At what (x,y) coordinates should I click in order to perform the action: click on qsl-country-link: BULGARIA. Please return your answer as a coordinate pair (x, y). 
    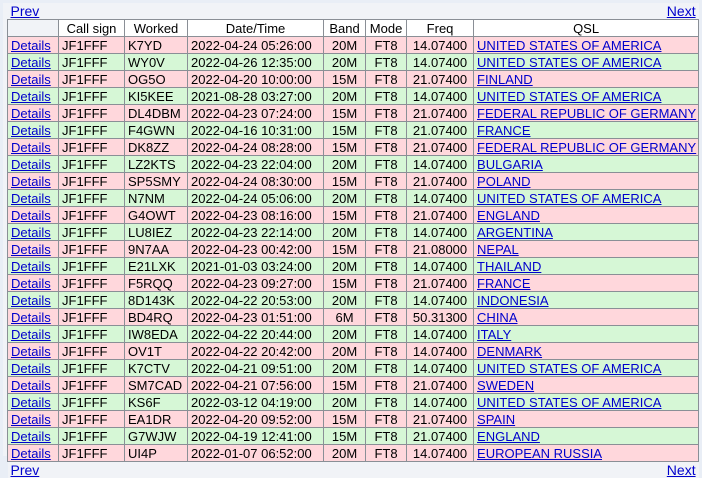
    Looking at the image, I should click on (510, 164).